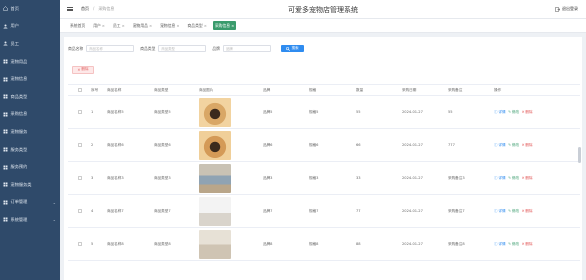 This screenshot has height=280, width=586. What do you see at coordinates (14, 43) in the screenshot?
I see `sidebar-item-label: 员工` at bounding box center [14, 43].